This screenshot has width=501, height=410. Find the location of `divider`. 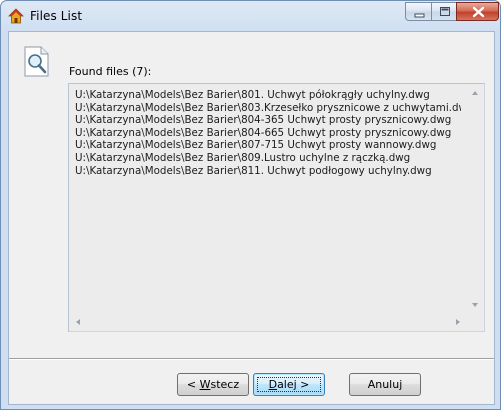

divider is located at coordinates (251, 359).